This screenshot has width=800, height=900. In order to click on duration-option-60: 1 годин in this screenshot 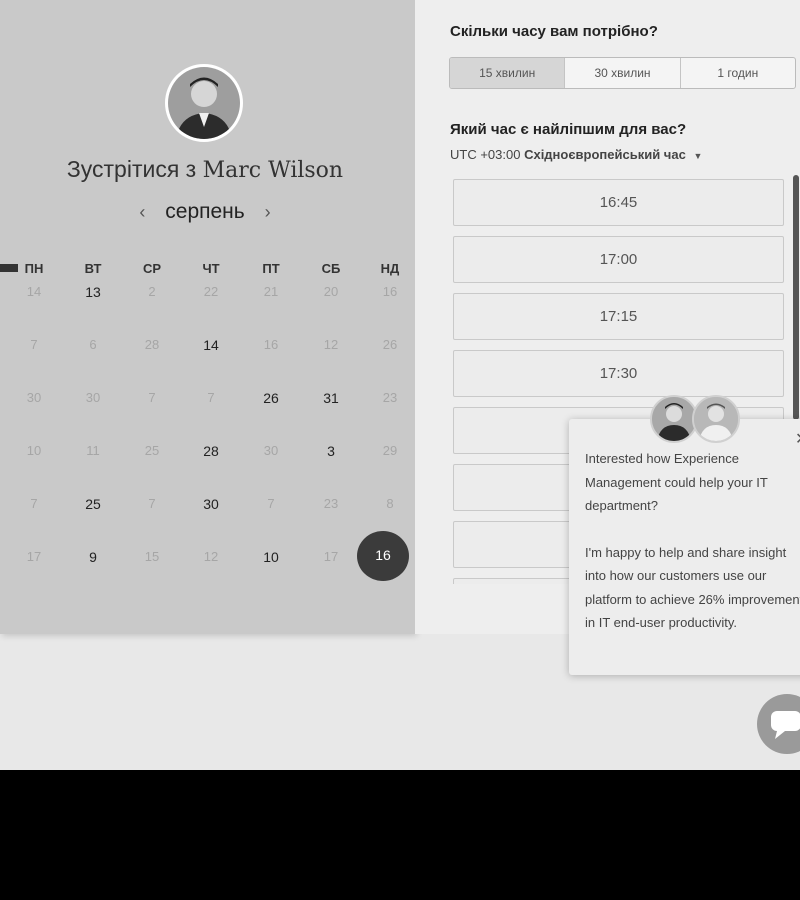, I will do `click(738, 73)`.